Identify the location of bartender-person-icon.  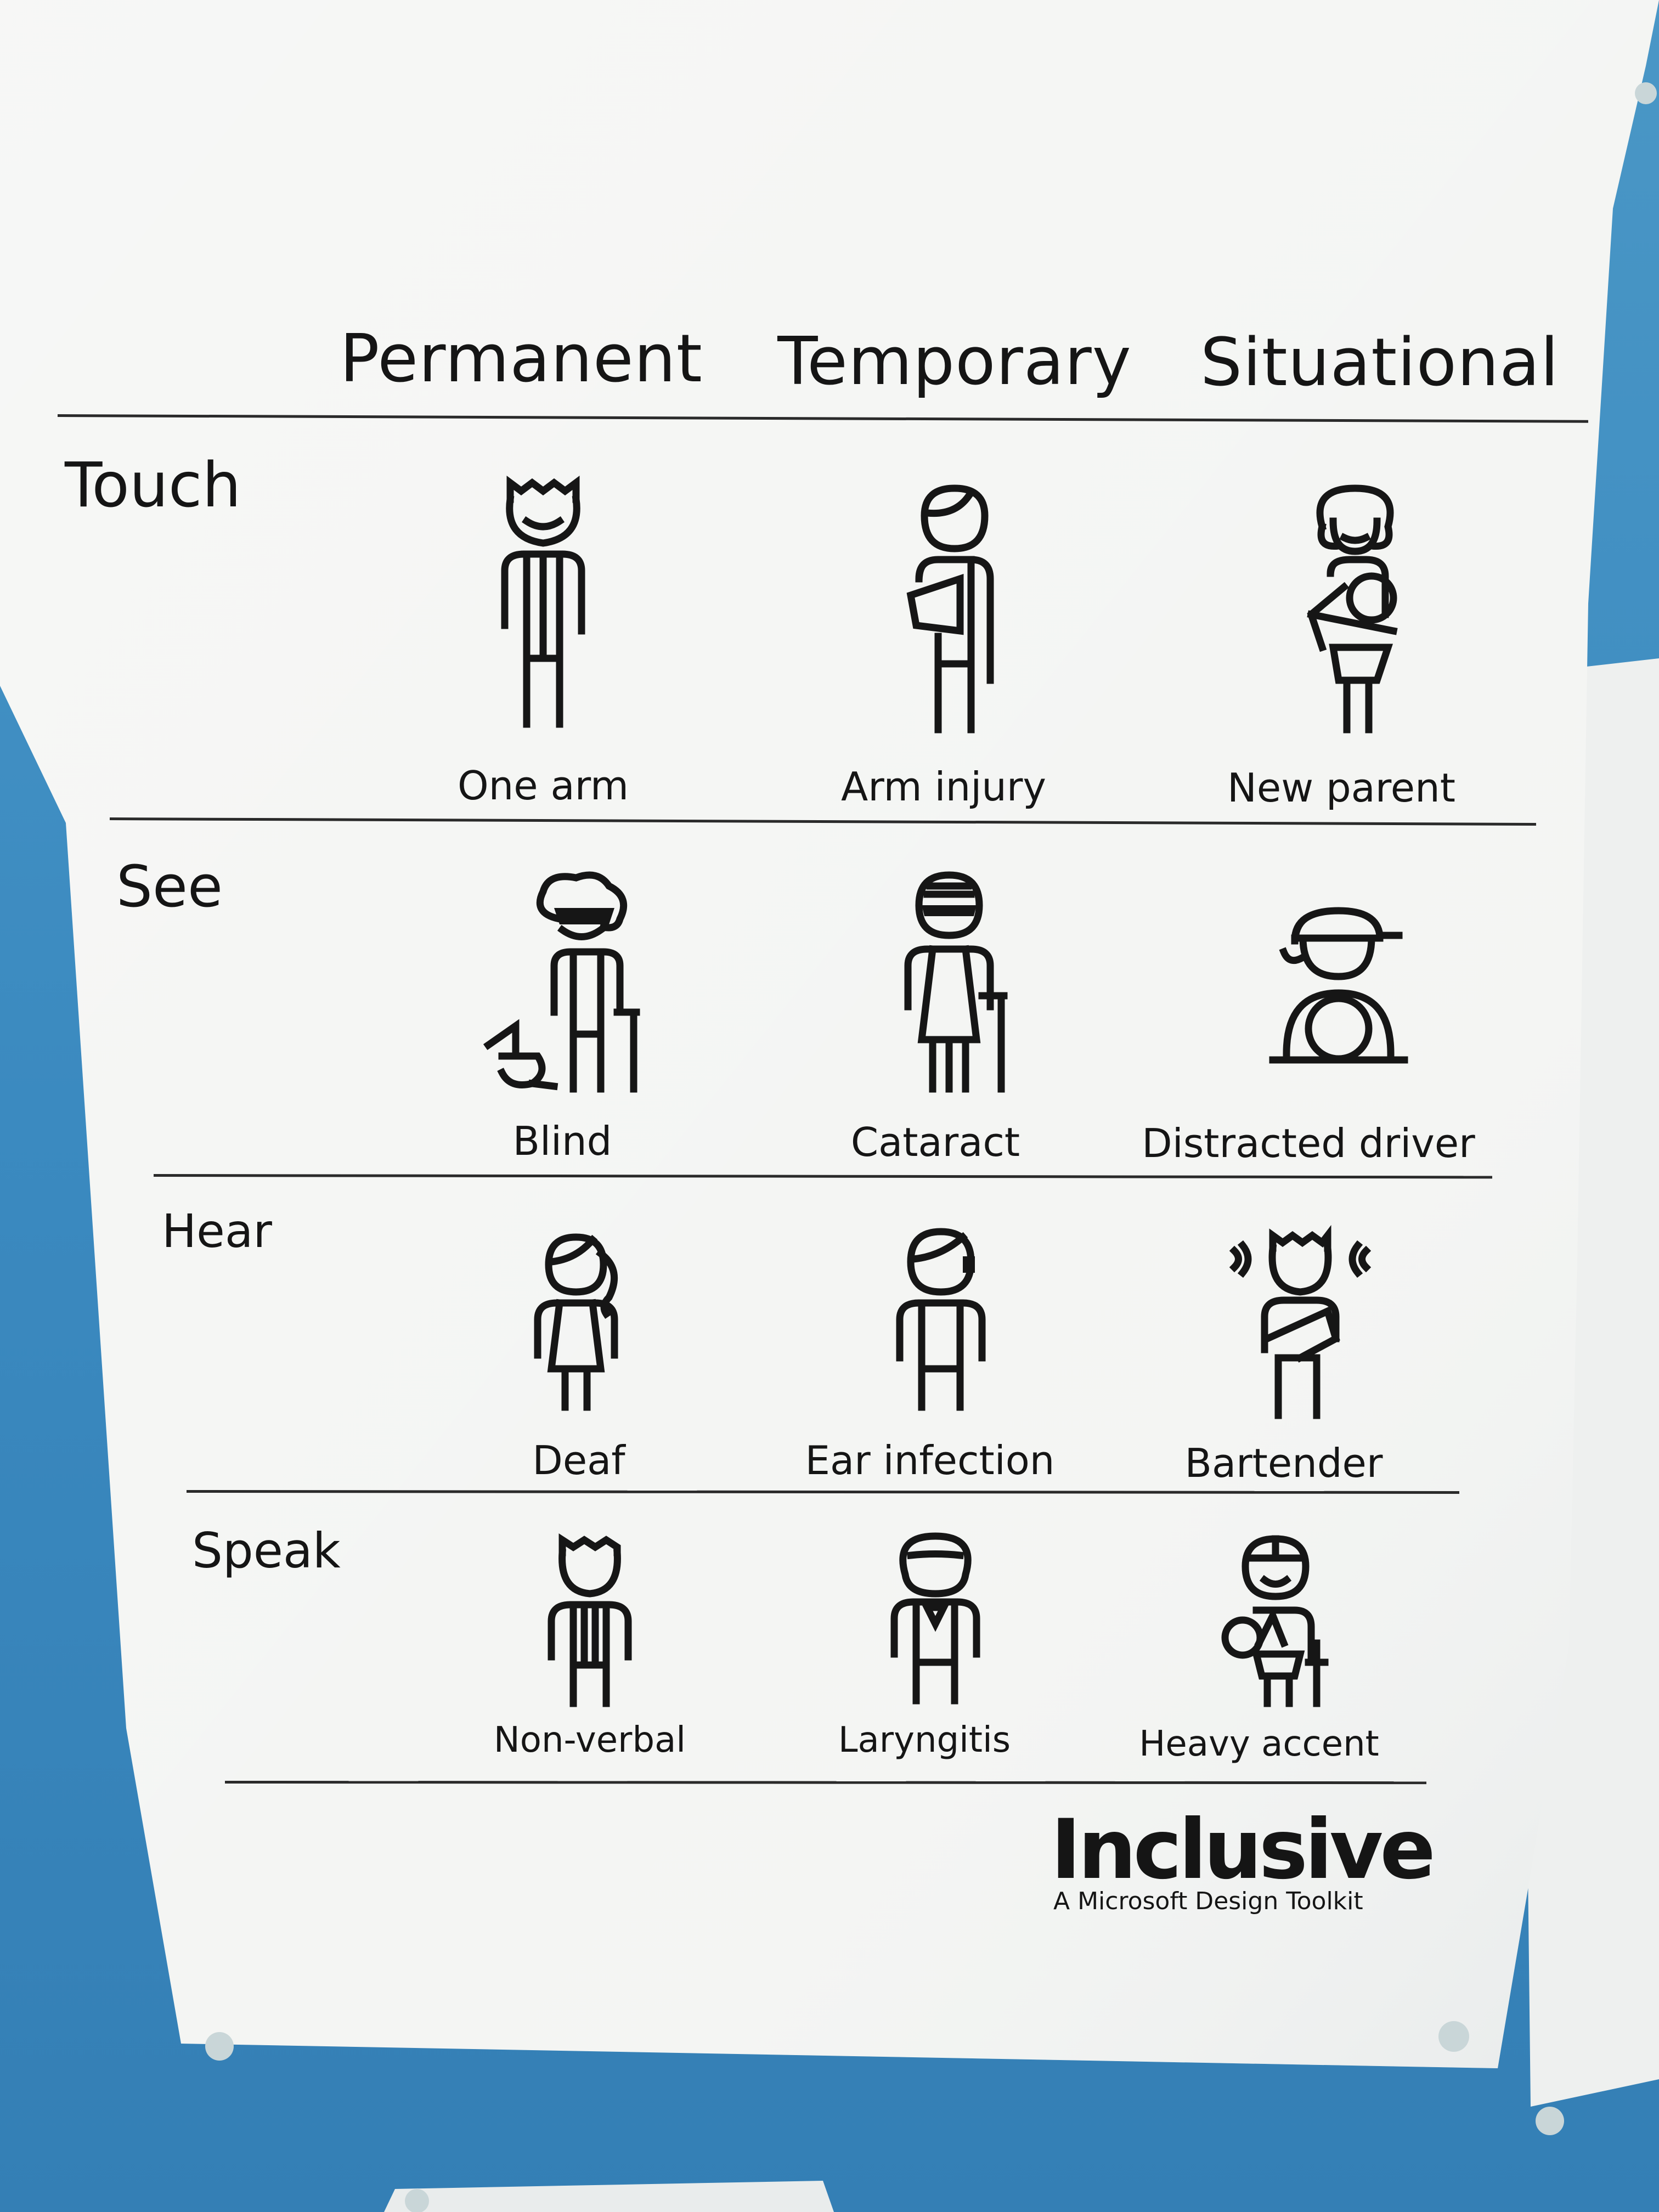
(1300, 1322).